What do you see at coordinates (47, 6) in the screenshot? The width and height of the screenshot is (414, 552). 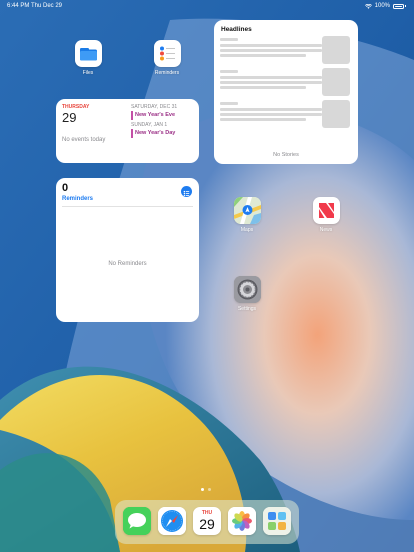 I see `status-date: Thu Dec 29` at bounding box center [47, 6].